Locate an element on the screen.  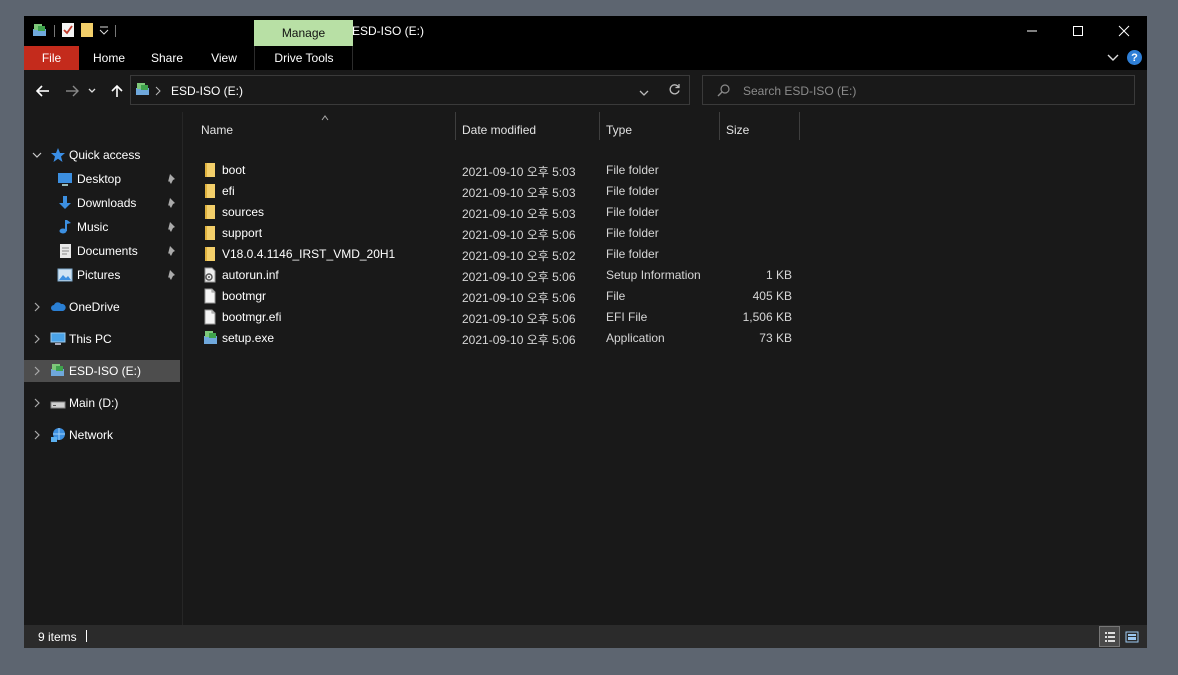
tab-view: View is located at coordinates (224, 58).